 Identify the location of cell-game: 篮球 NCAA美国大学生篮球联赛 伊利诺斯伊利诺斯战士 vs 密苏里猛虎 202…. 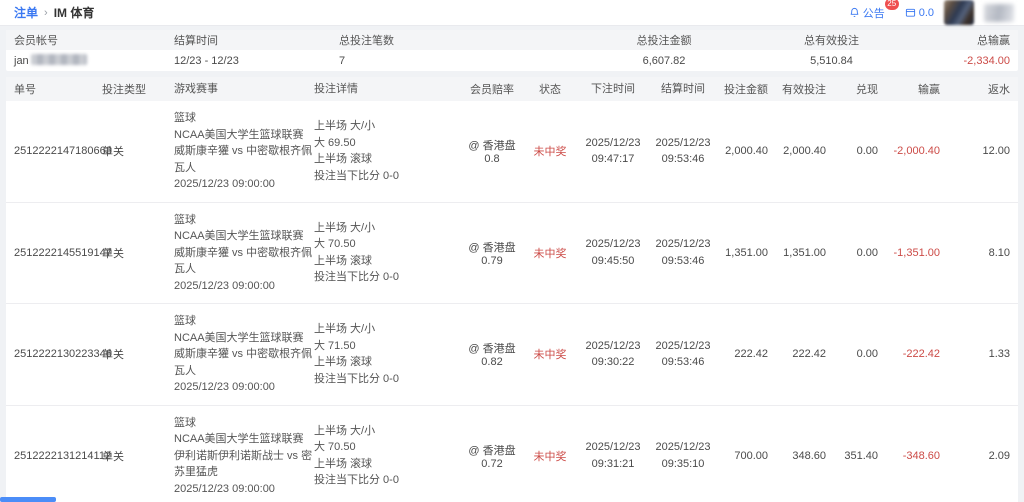
(243, 455).